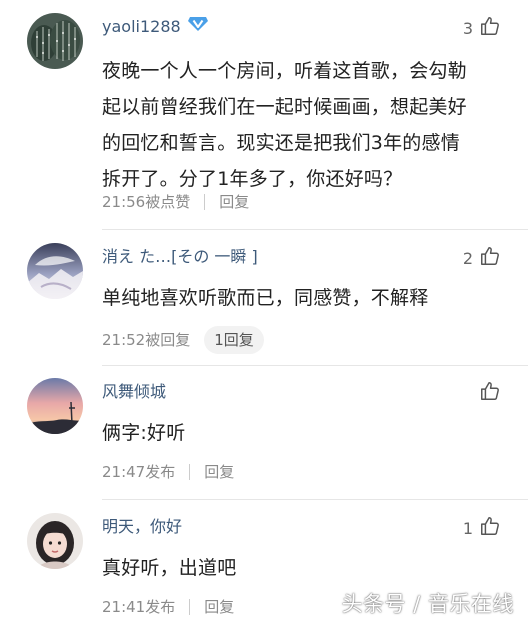 The width and height of the screenshot is (528, 628). What do you see at coordinates (467, 528) in the screenshot?
I see `like-count: 1` at bounding box center [467, 528].